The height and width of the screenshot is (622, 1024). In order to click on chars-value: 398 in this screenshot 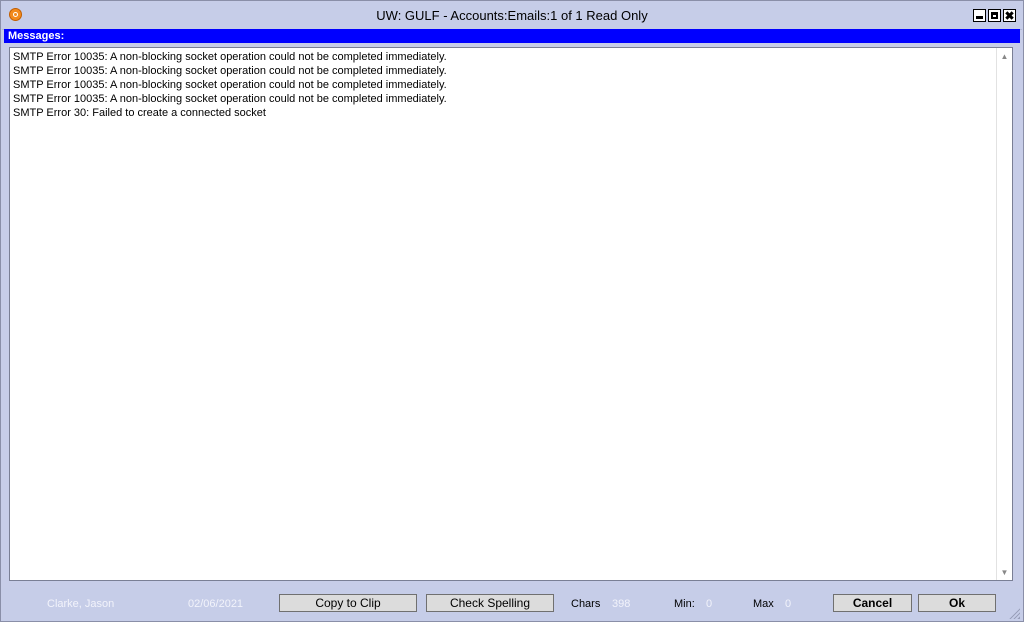, I will do `click(621, 604)`.